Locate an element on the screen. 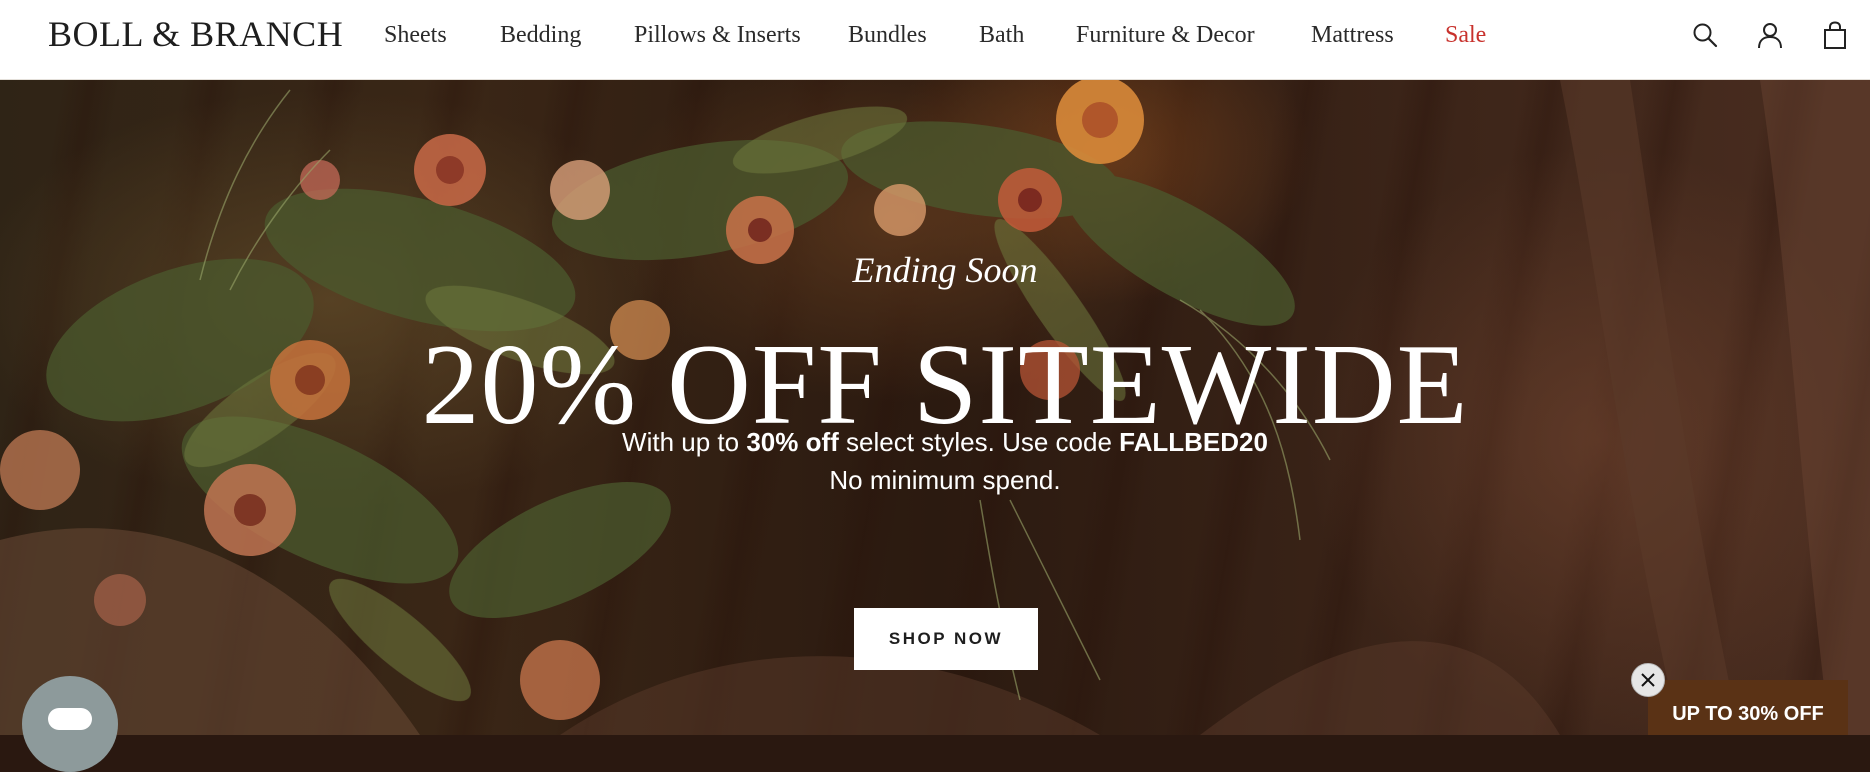  search-icon is located at coordinates (1705, 35).